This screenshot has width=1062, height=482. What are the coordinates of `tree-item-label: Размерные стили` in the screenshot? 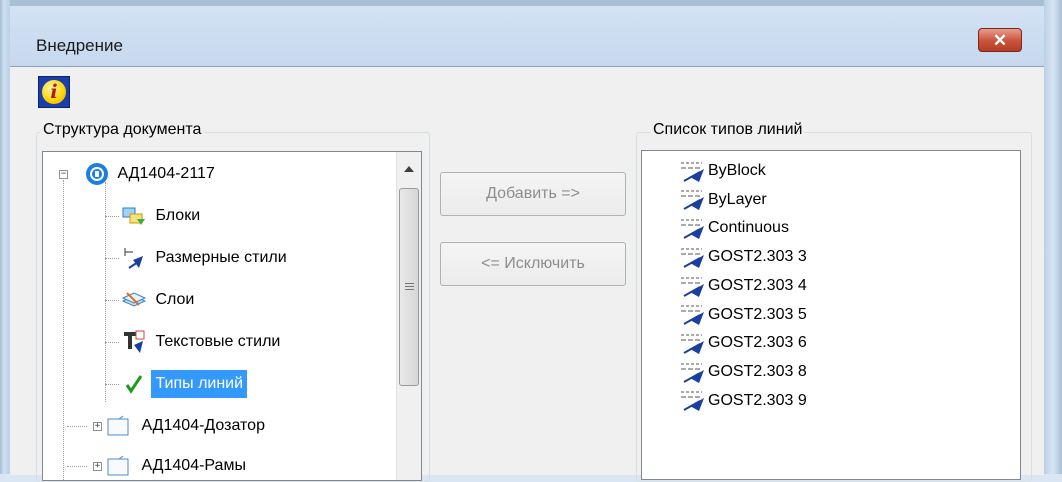 It's located at (221, 257).